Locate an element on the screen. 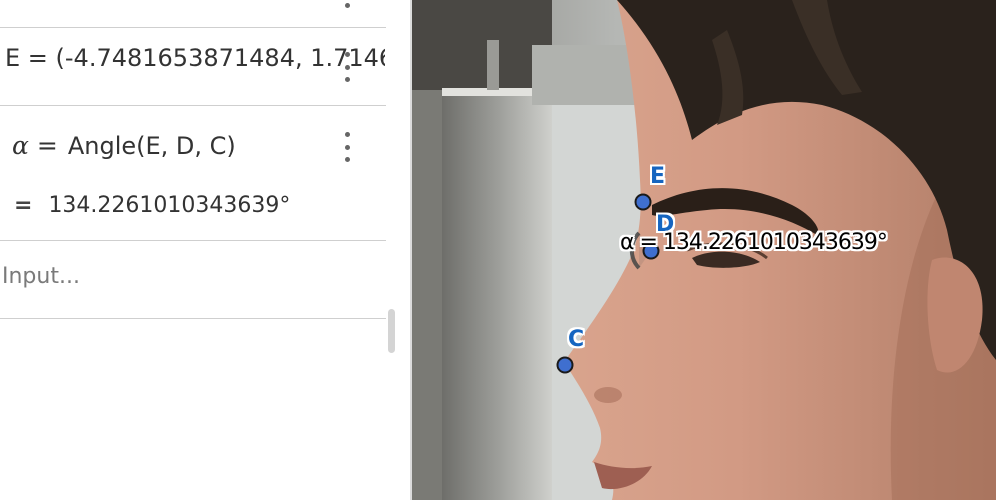  angle-caption: α = 134.2261010343639° is located at coordinates (754, 242).